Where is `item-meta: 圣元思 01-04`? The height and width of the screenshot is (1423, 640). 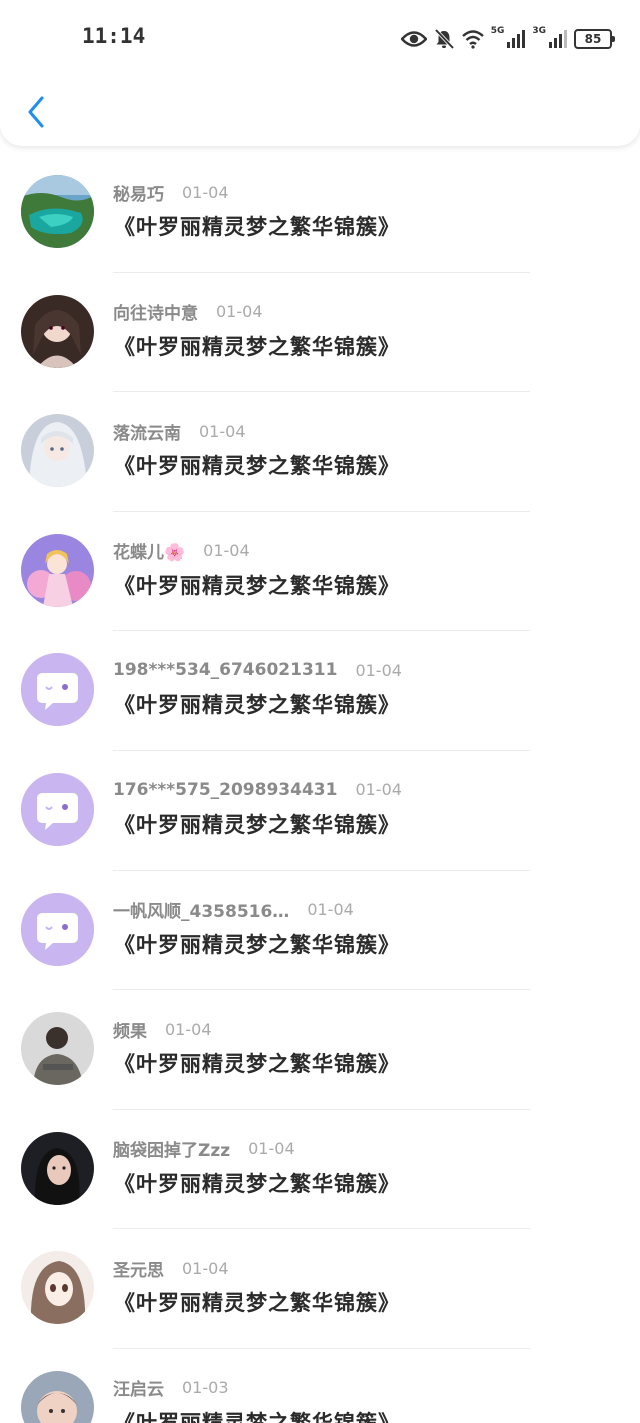
item-meta: 圣元思 01-04 is located at coordinates (171, 1268).